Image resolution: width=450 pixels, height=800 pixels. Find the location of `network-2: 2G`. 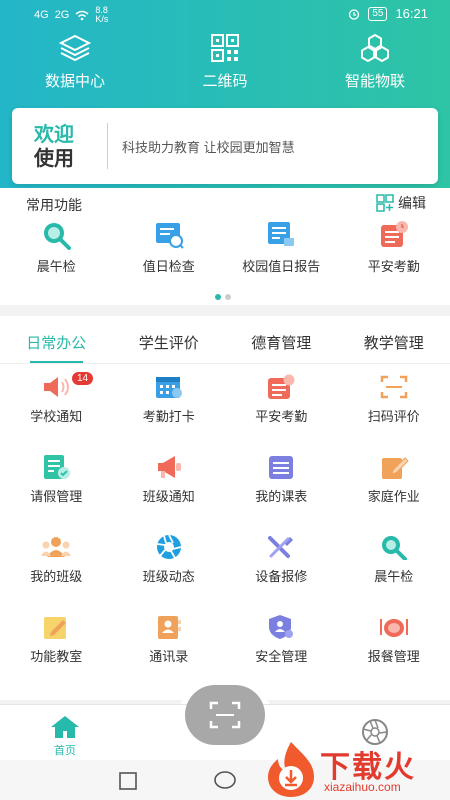

network-2: 2G is located at coordinates (62, 15).